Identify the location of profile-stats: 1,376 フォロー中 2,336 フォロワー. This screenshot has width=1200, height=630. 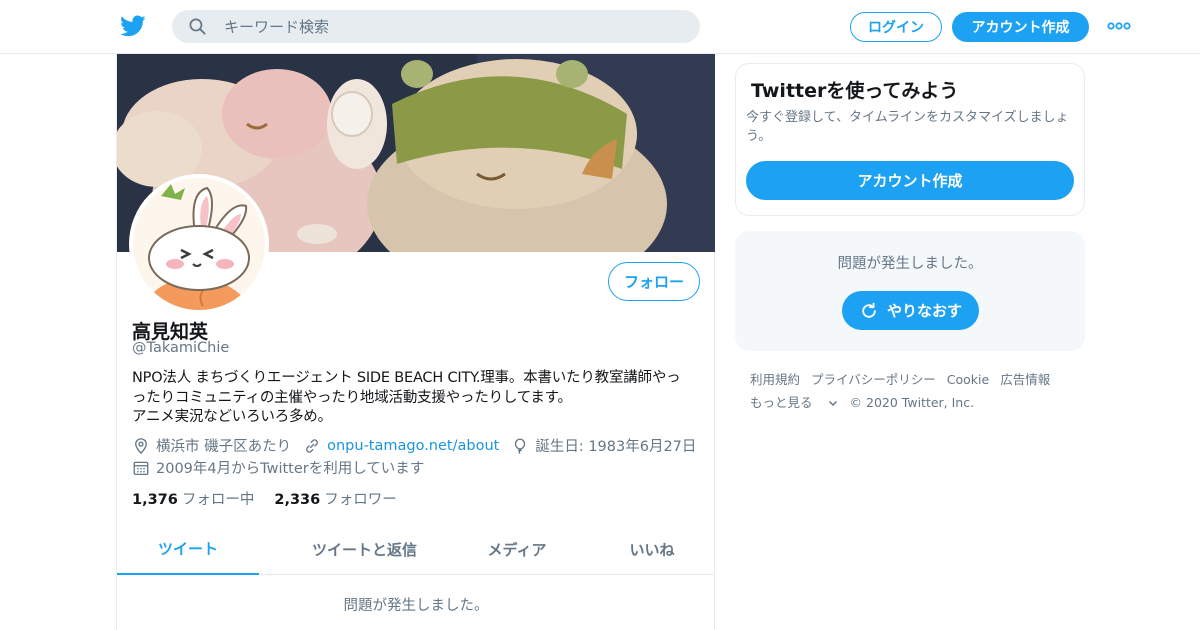
(274, 498).